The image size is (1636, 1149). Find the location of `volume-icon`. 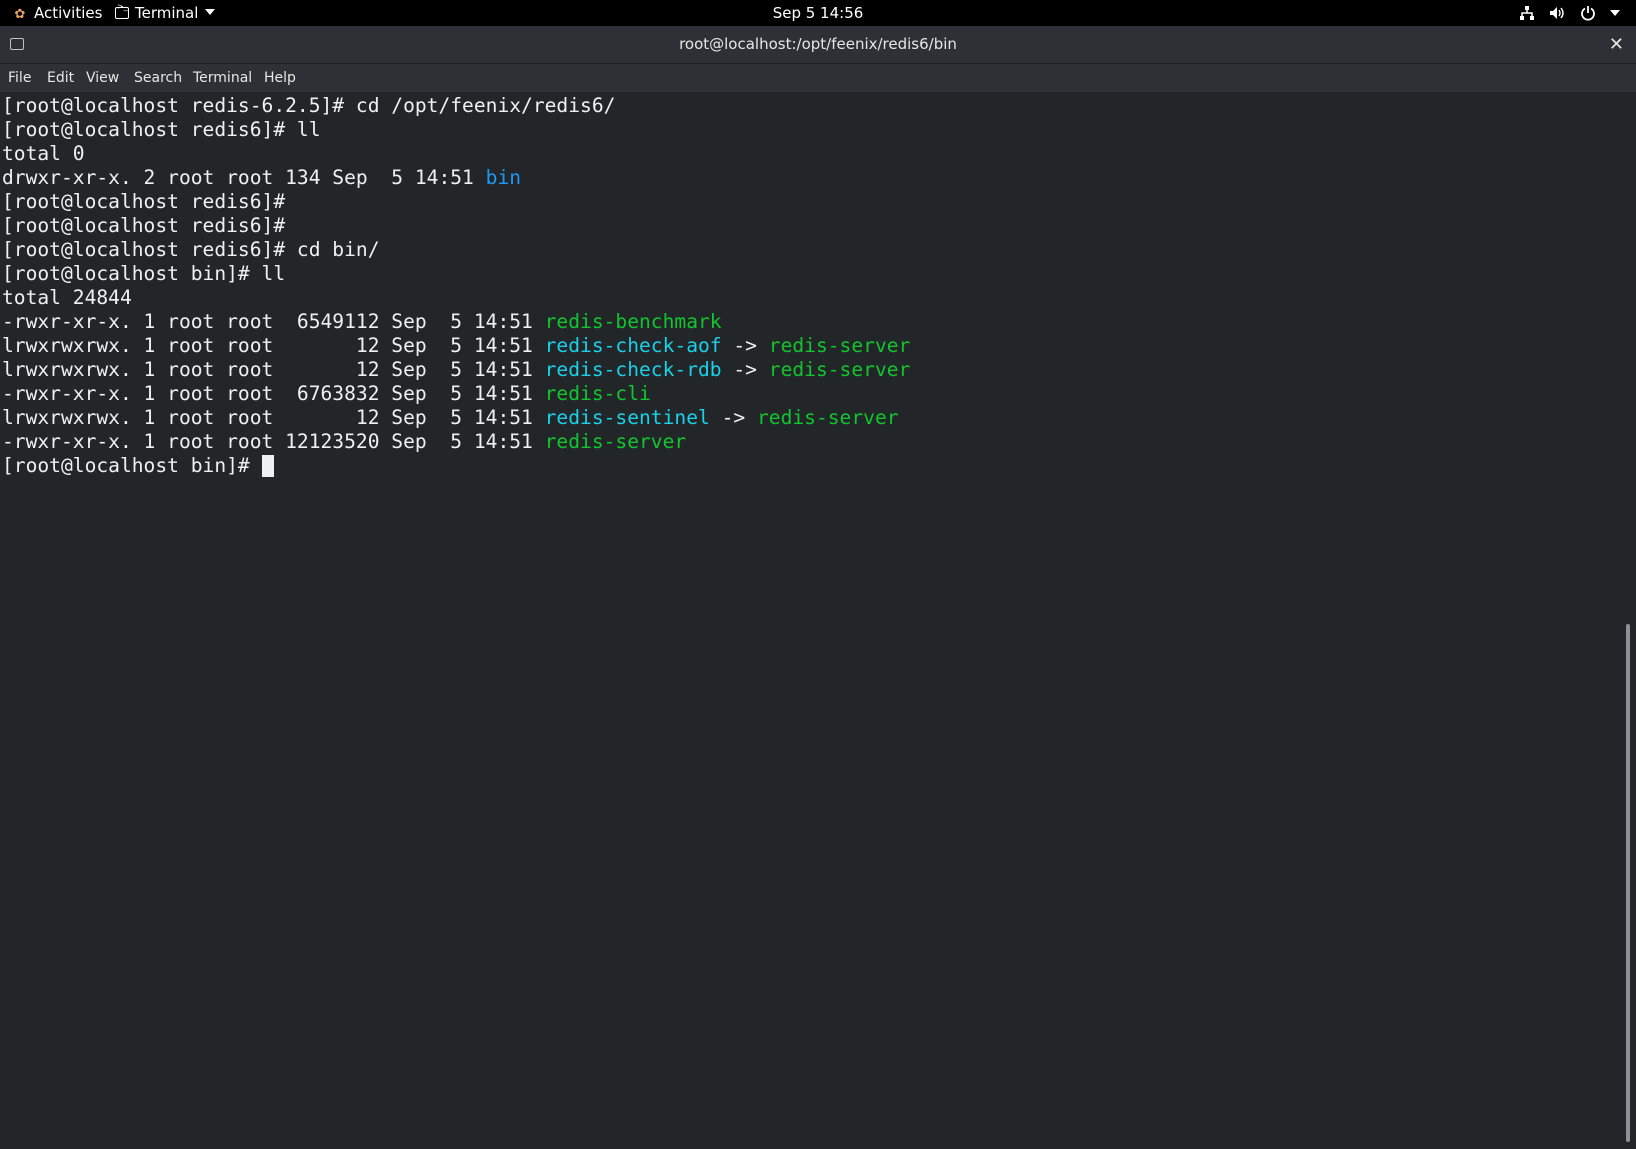

volume-icon is located at coordinates (1557, 13).